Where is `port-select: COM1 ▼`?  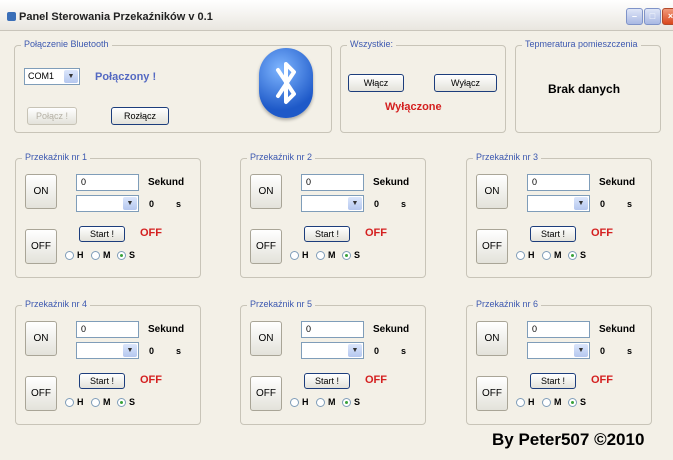 port-select: COM1 ▼ is located at coordinates (52, 76).